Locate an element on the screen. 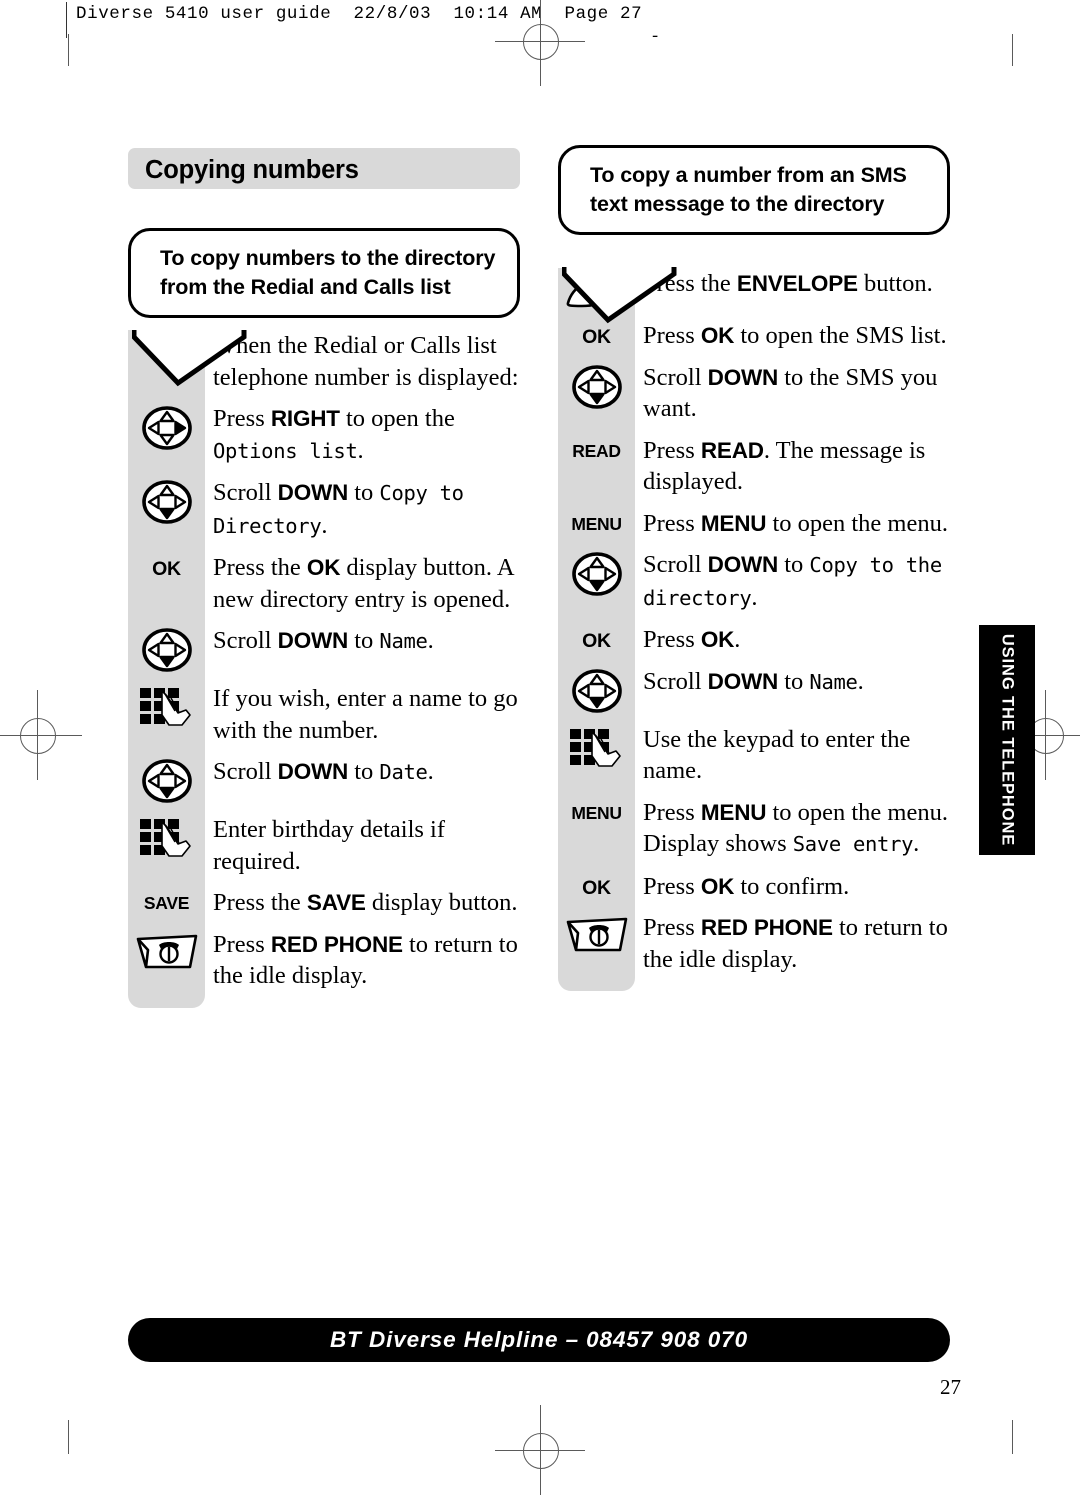 Image resolution: width=1080 pixels, height=1495 pixels. step-row: Use the keypad to enter the name. is located at coordinates (758, 755).